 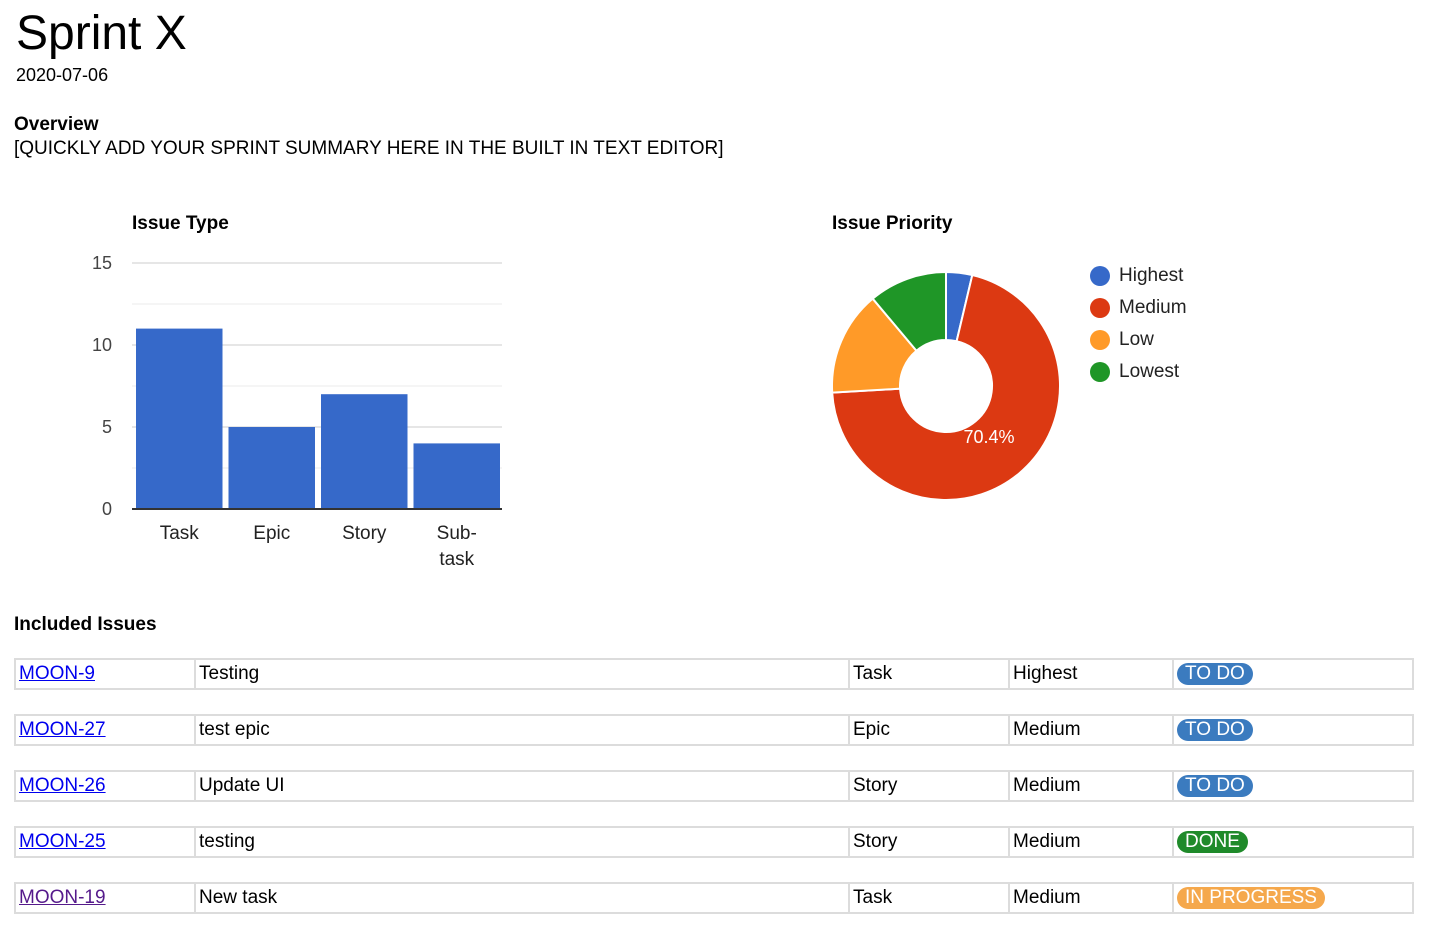 I want to click on issue-row: MOON-27 test epic Epic Medium TO DO, so click(x=714, y=730).